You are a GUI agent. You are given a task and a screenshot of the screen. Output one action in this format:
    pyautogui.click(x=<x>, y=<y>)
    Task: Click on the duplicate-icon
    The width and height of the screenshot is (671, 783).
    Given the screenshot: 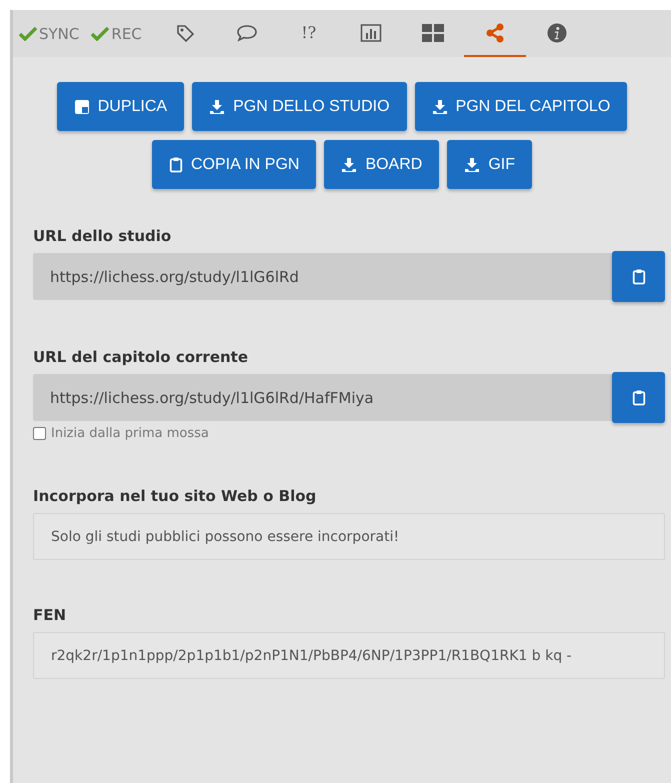 What is the action you would take?
    pyautogui.click(x=82, y=106)
    